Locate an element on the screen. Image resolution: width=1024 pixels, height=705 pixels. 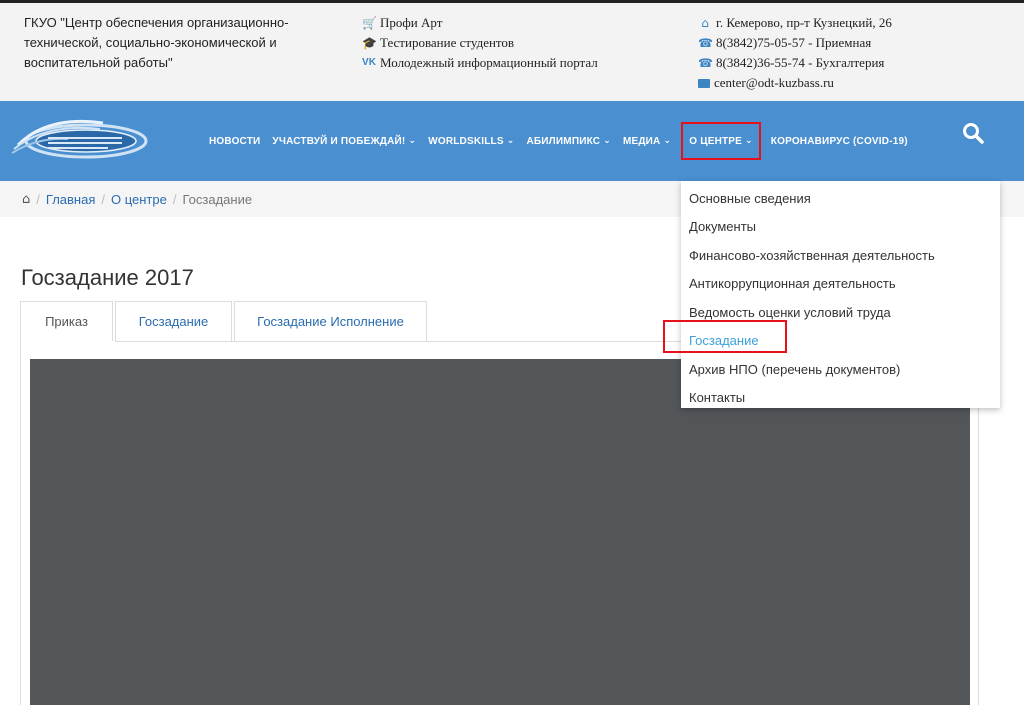
dropdown-item-anticorruption: Антикоррупционная деятельность is located at coordinates (840, 284).